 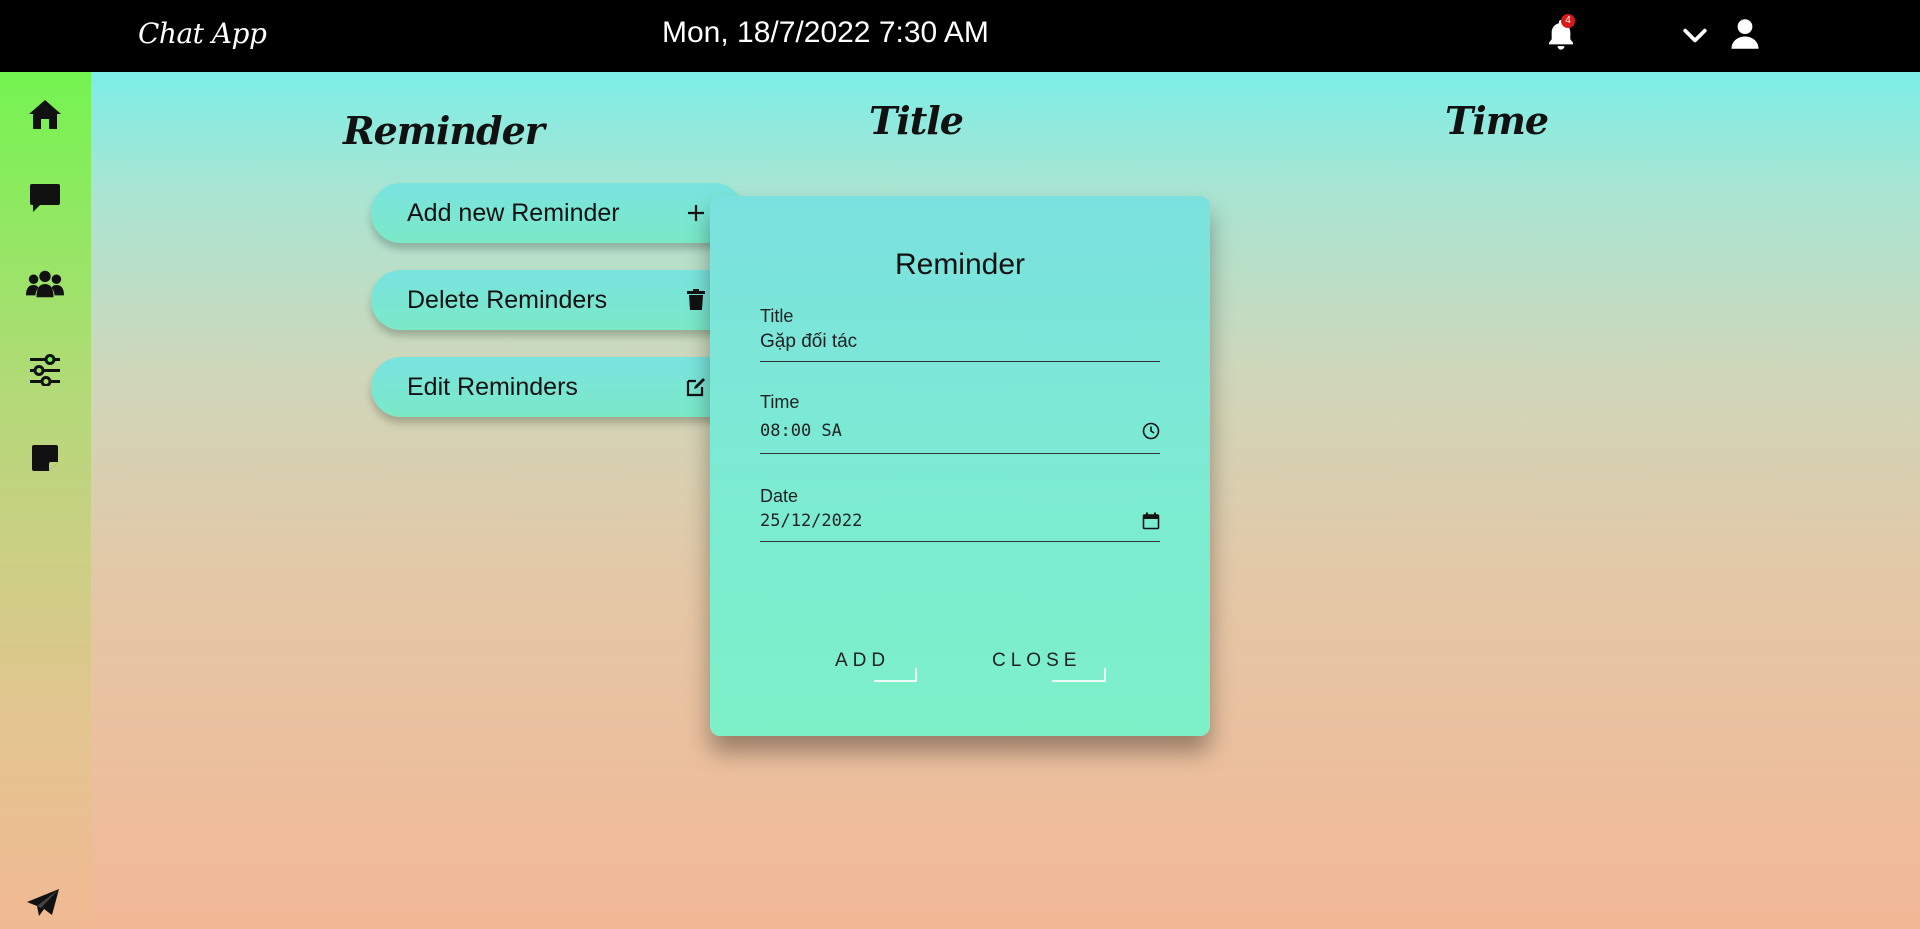 I want to click on send-icon, so click(x=43, y=903).